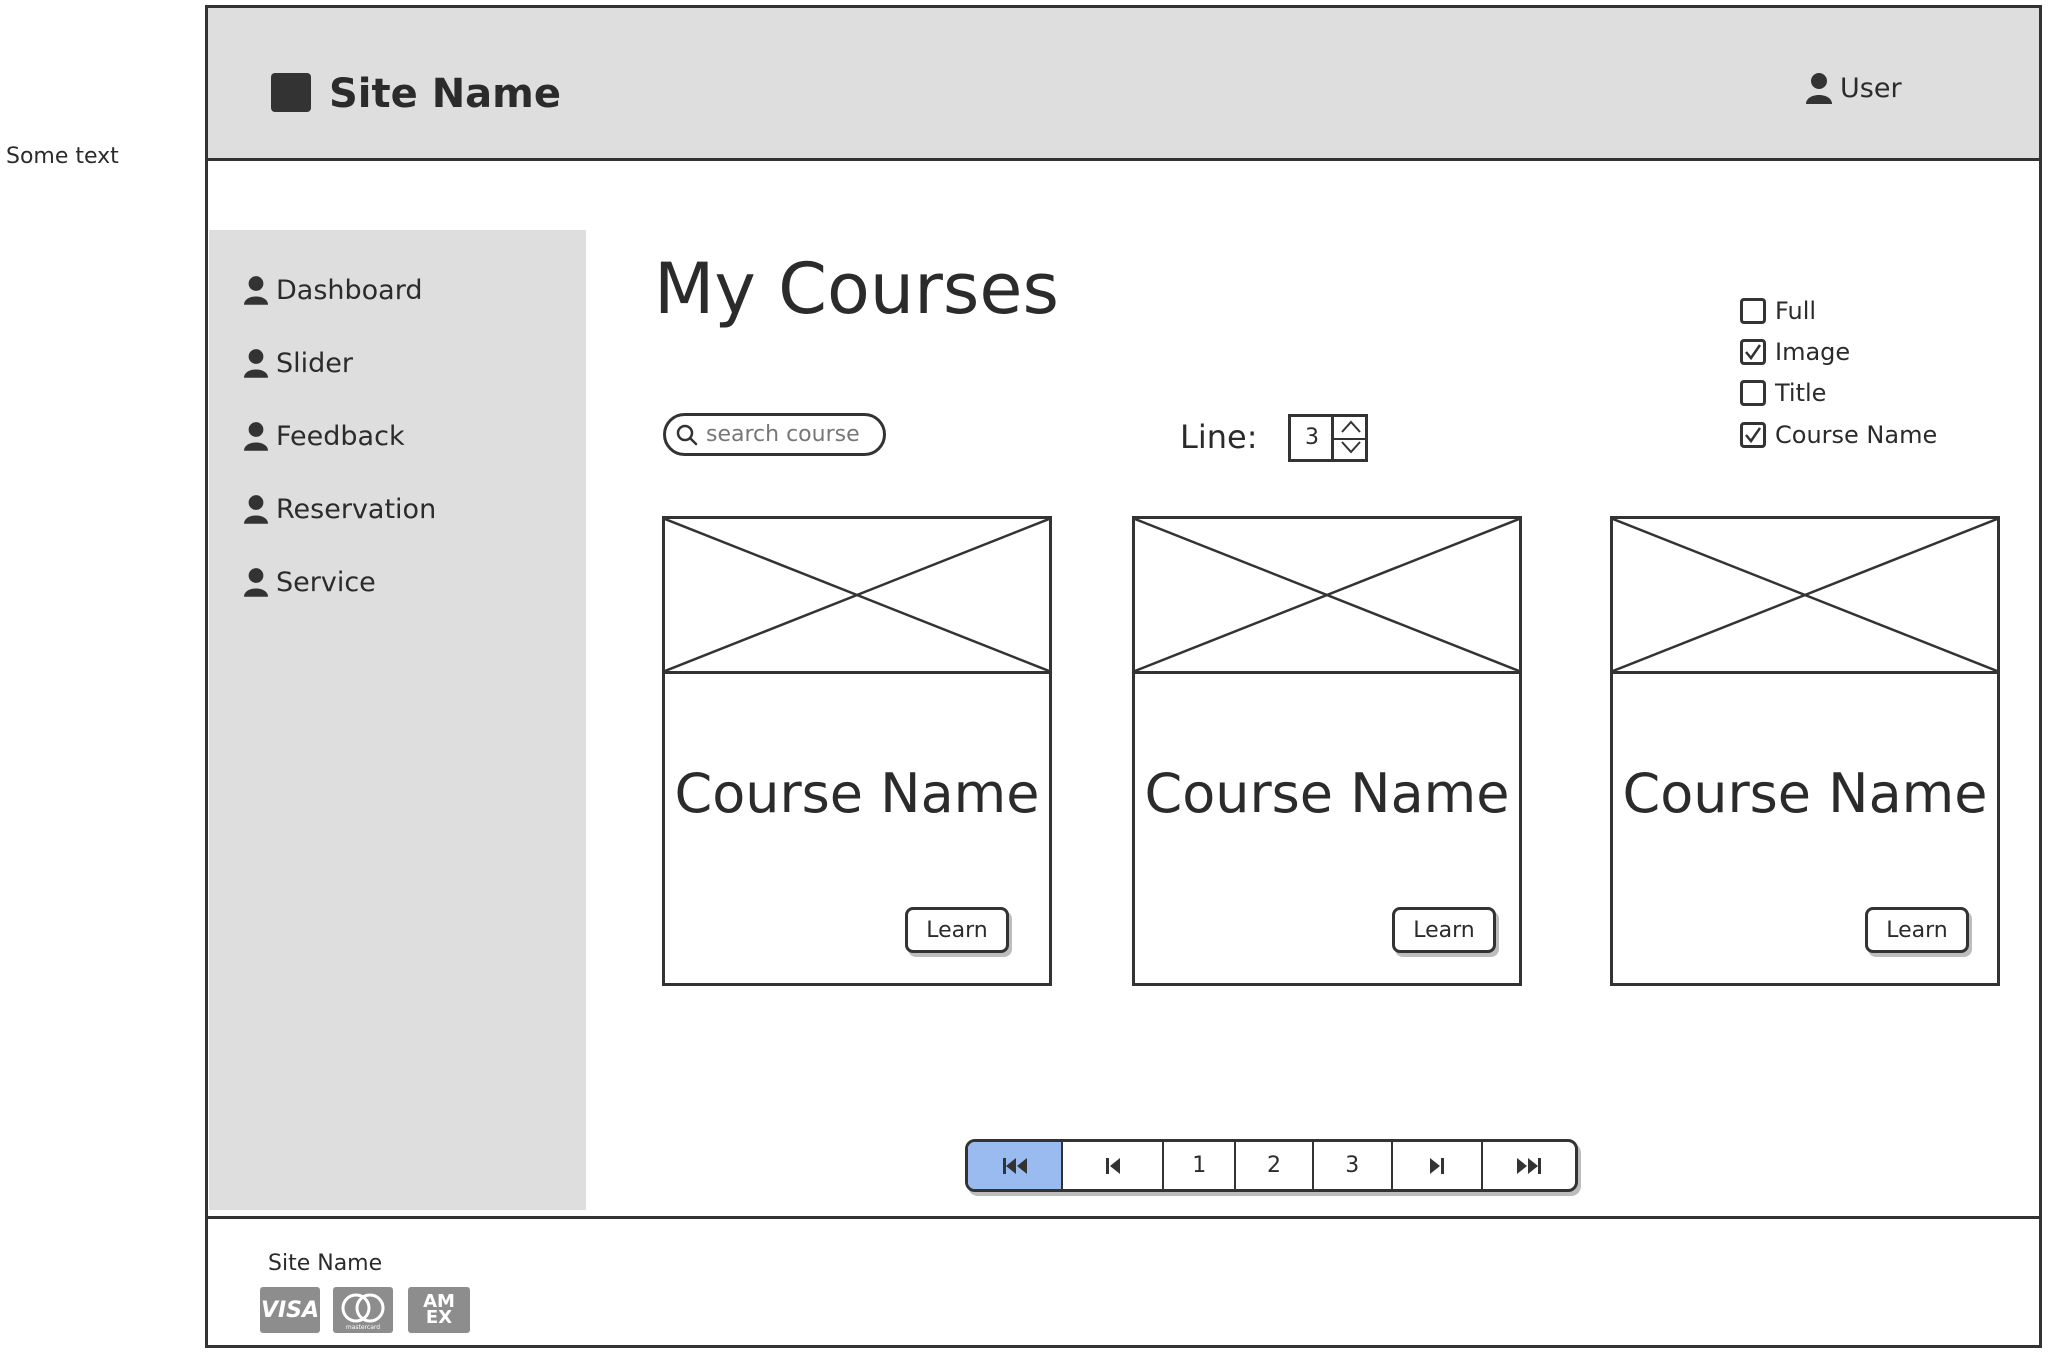  I want to click on mastercard-logo: mastercard, so click(363, 1312).